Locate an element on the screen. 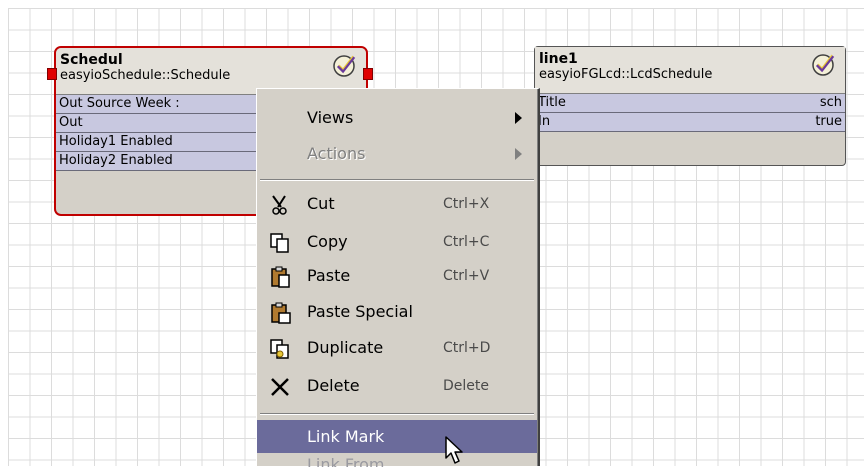 The height and width of the screenshot is (467, 864). menu-item-link-mark: Link Mark is located at coordinates (397, 436).